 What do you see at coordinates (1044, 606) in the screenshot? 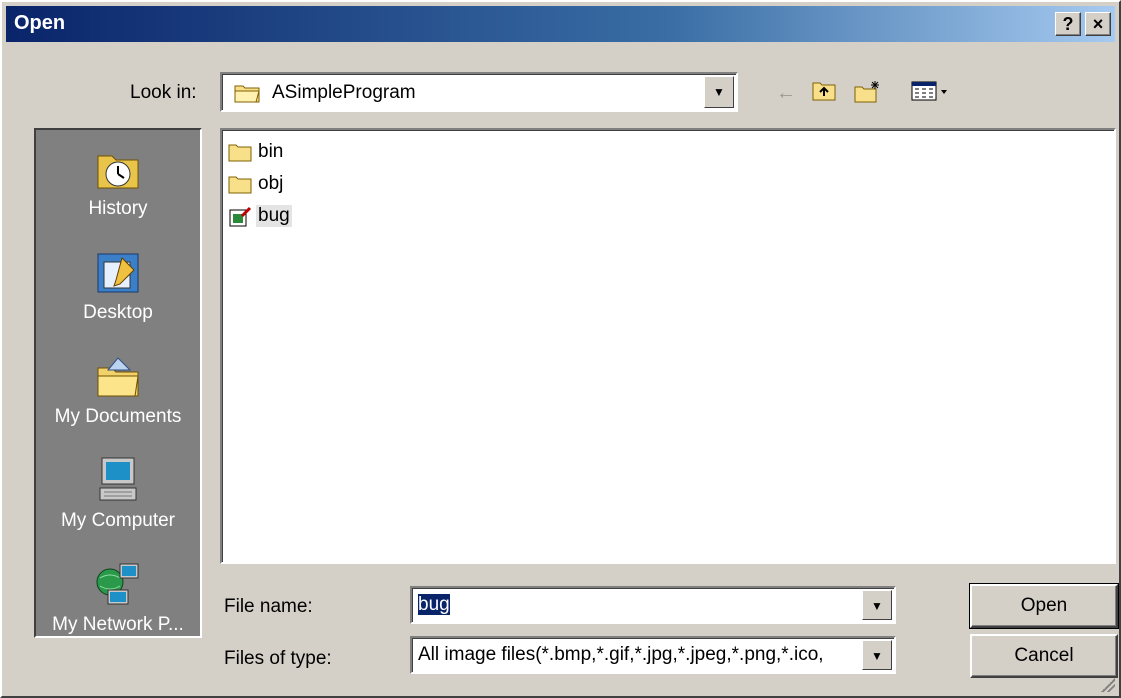
I see `open-button: Open` at bounding box center [1044, 606].